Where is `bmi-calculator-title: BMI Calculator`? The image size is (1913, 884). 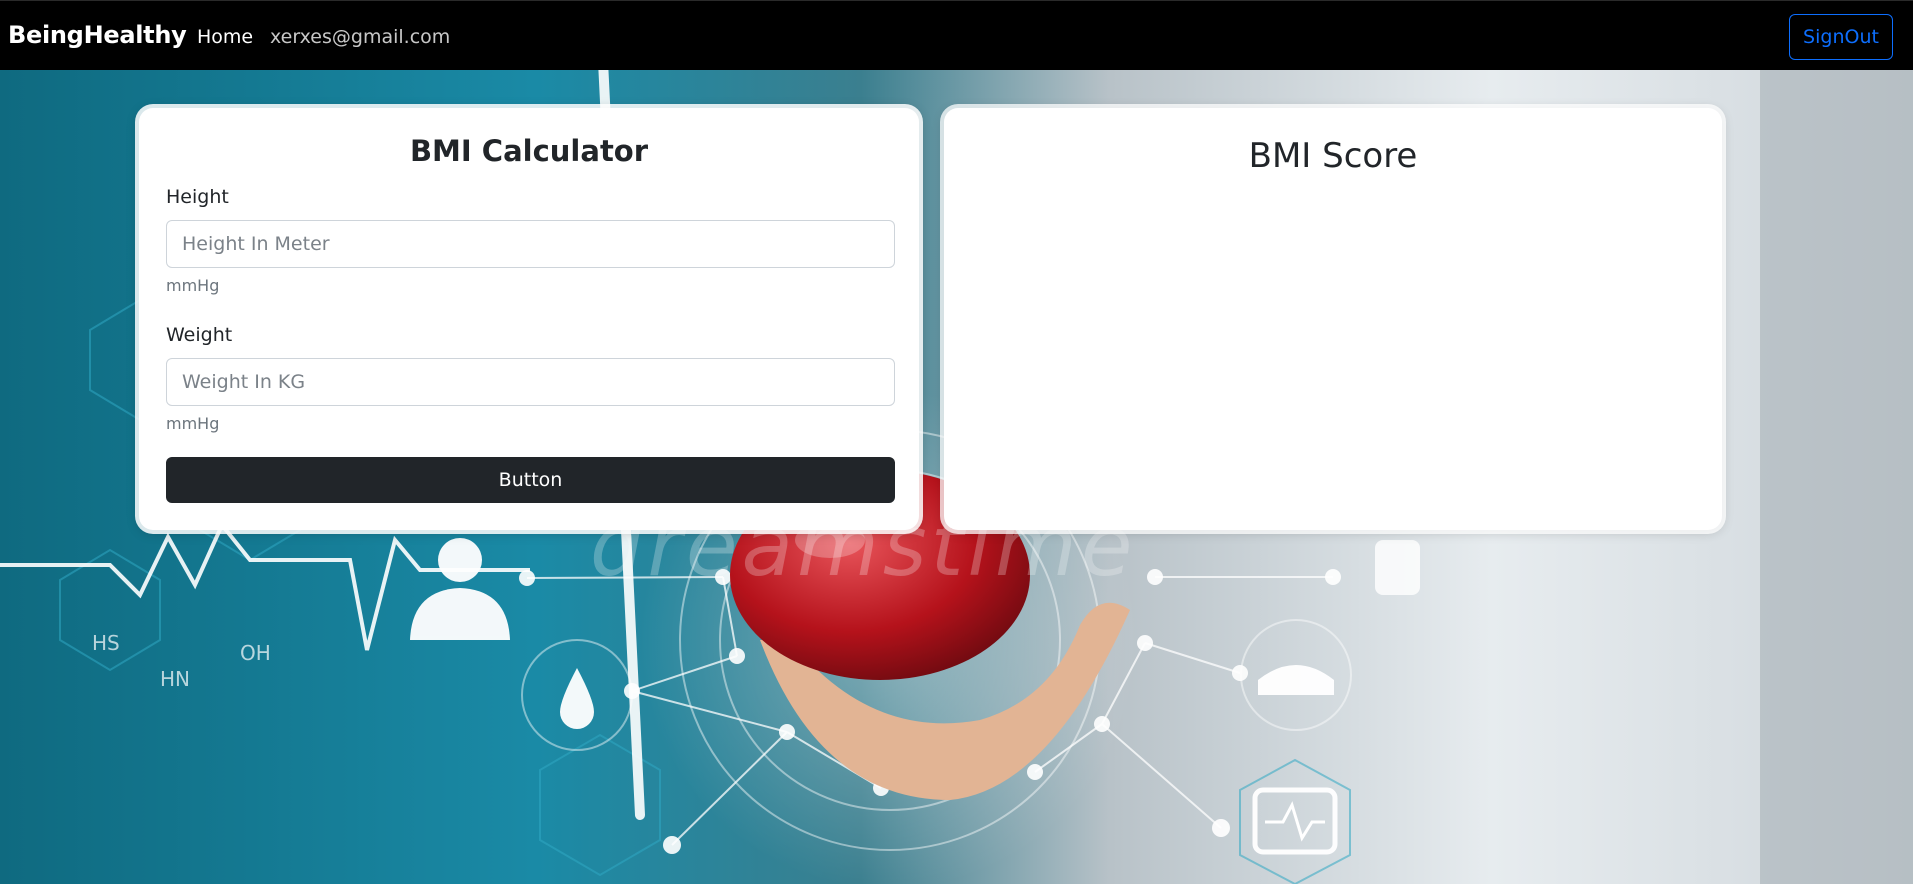
bmi-calculator-title: BMI Calculator is located at coordinates (529, 151).